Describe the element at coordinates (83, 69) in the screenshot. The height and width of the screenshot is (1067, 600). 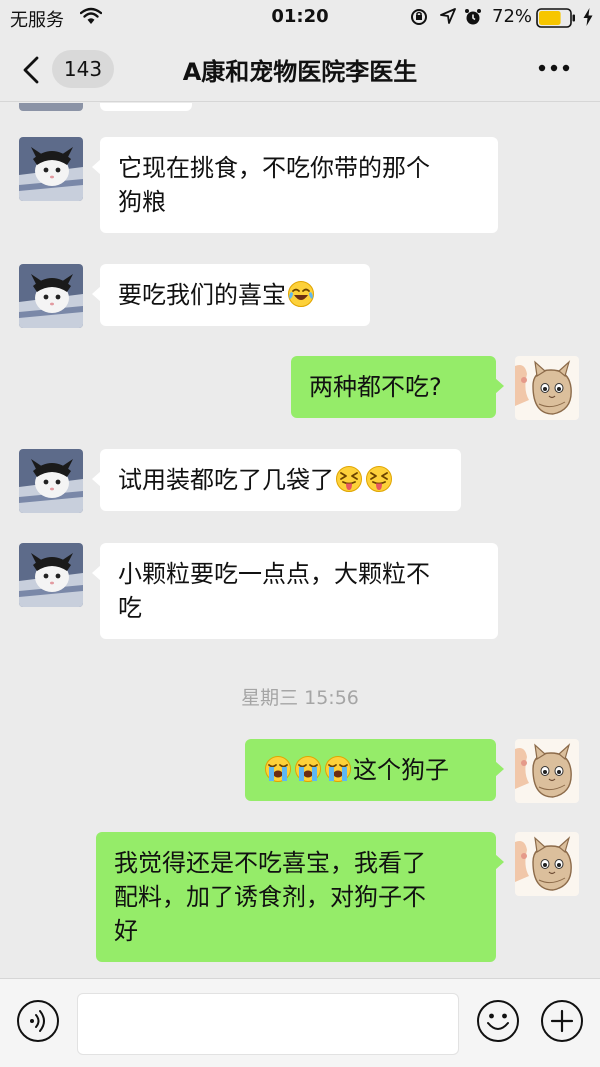
I see `unread-count-badge: 143` at that location.